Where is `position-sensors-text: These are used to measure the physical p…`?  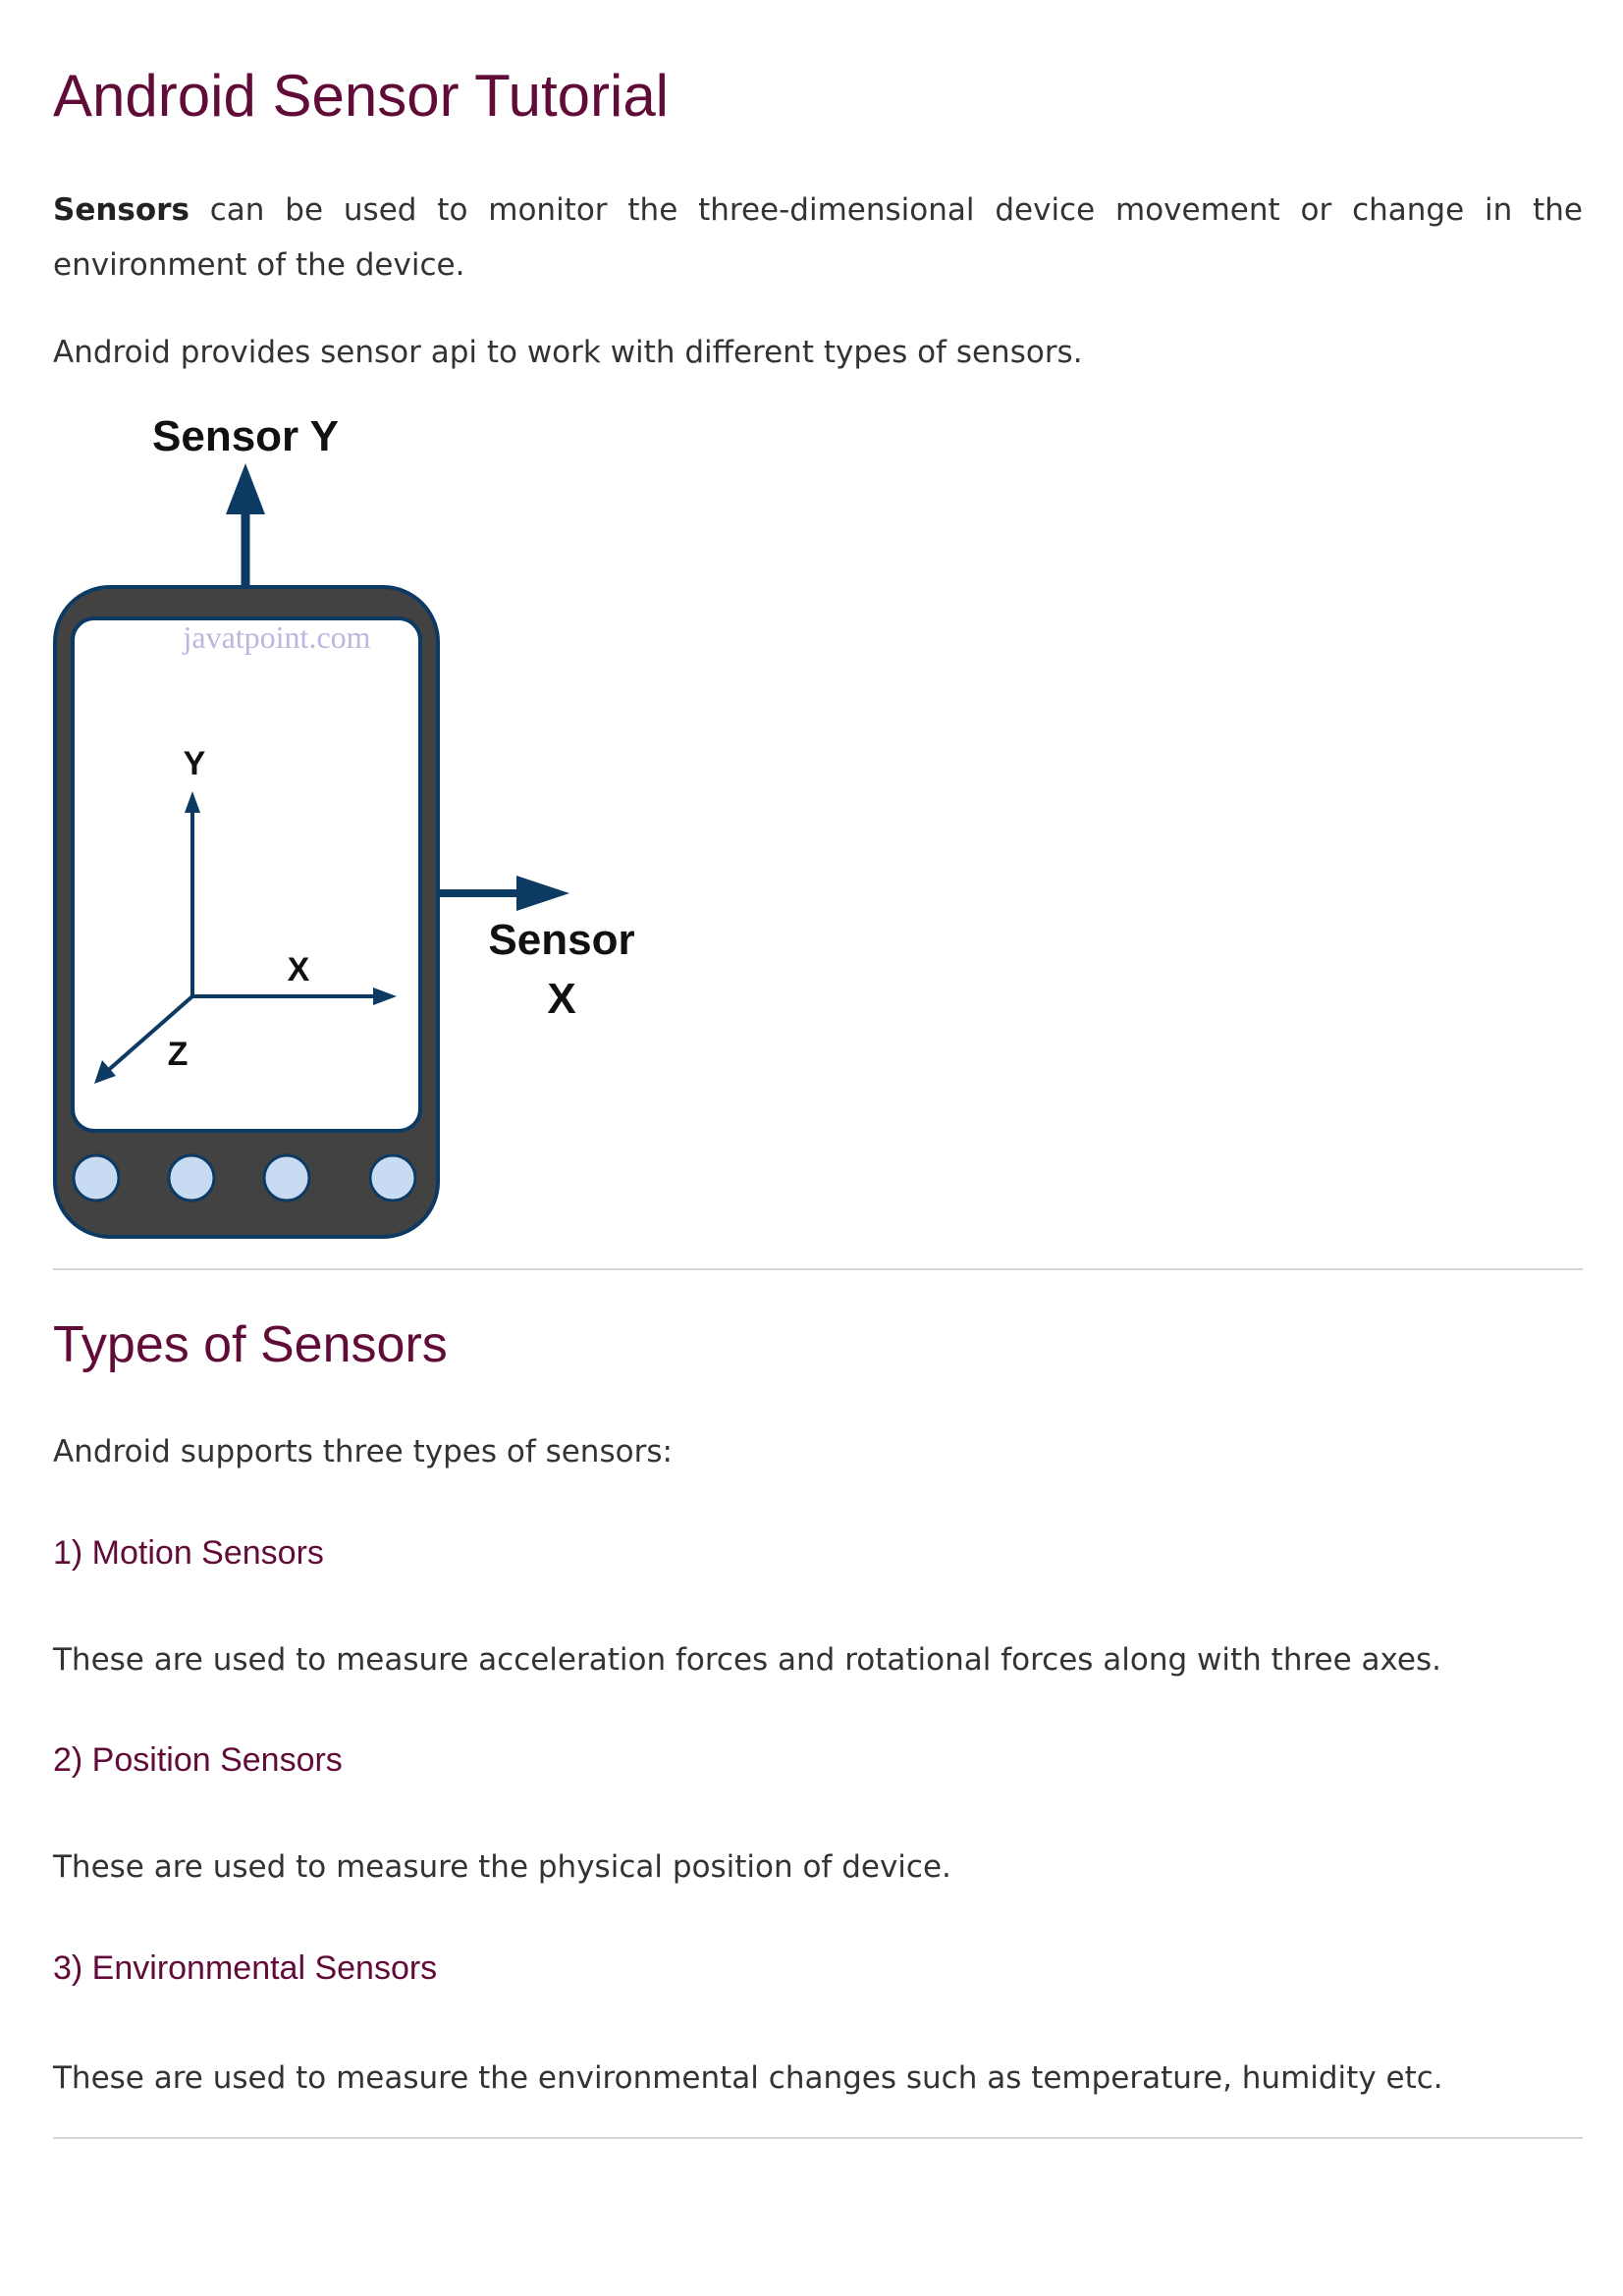 position-sensors-text: These are used to measure the physical p… is located at coordinates (502, 1867).